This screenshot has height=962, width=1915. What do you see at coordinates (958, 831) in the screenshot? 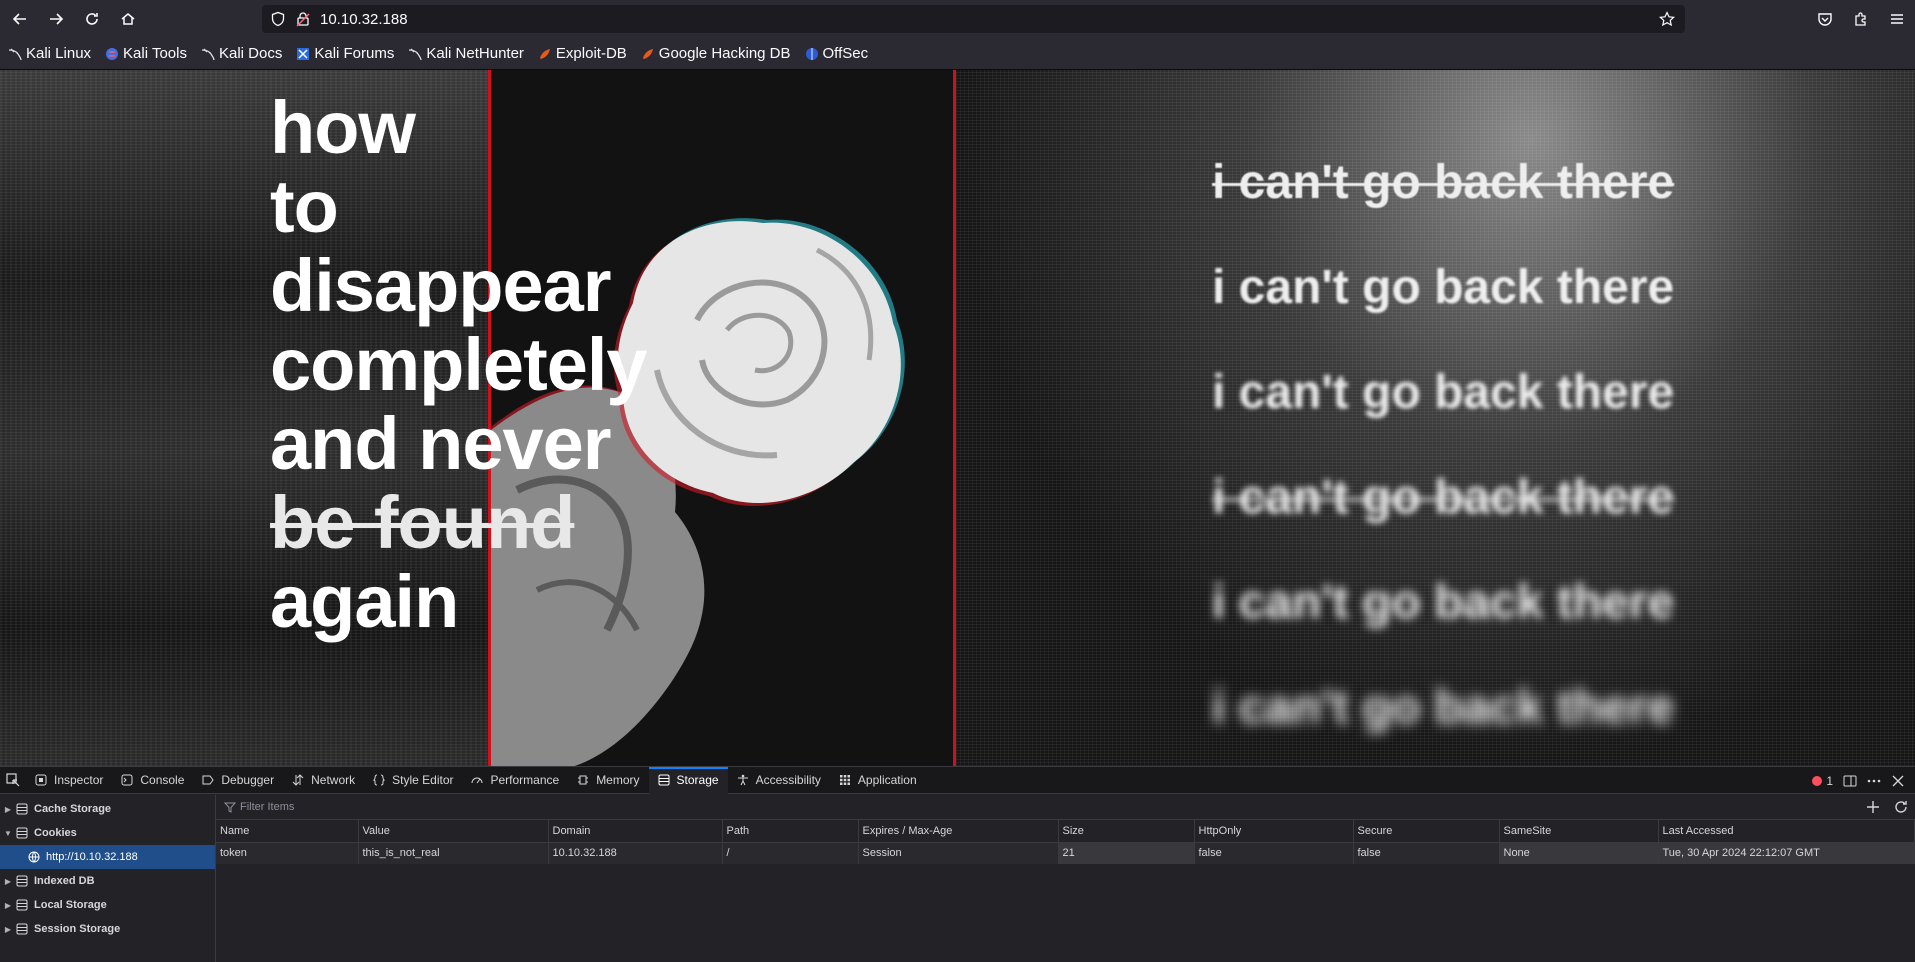
I see `column-header: Expires / Max-Age` at bounding box center [958, 831].